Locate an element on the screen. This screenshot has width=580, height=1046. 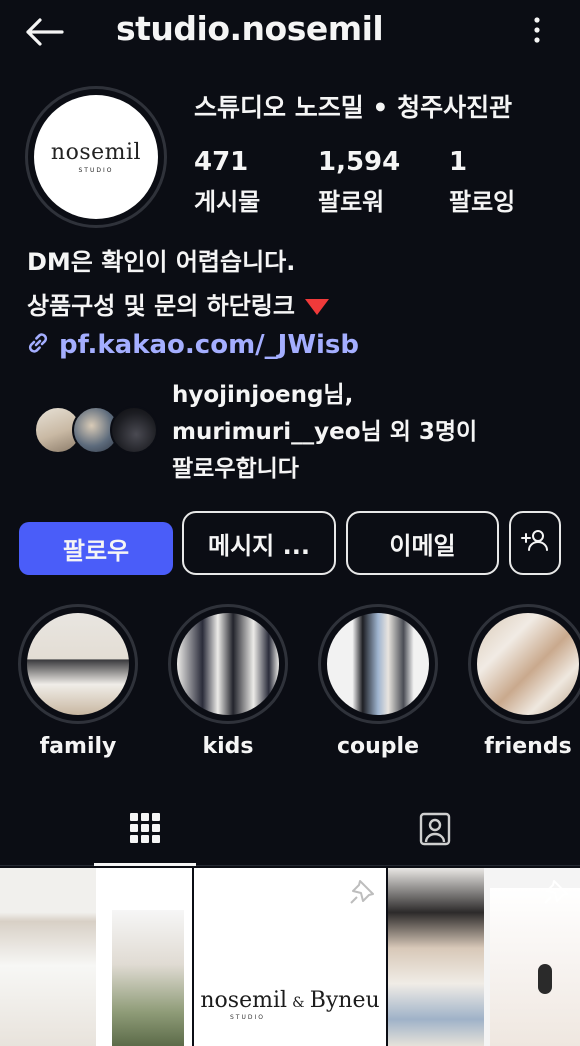
display-name: 스튜디오 노즈밀 • 청주사진관 is located at coordinates (353, 107).